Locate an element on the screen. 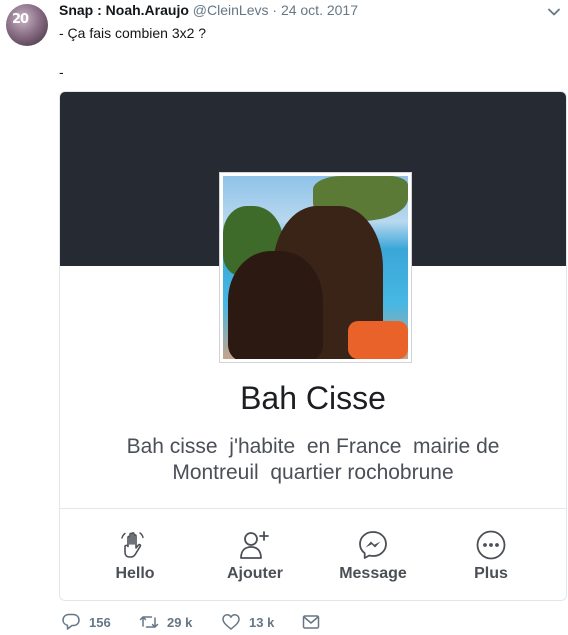 The width and height of the screenshot is (568, 635). profile-actions-bar: Hello Ajouter Message Plus is located at coordinates (313, 554).